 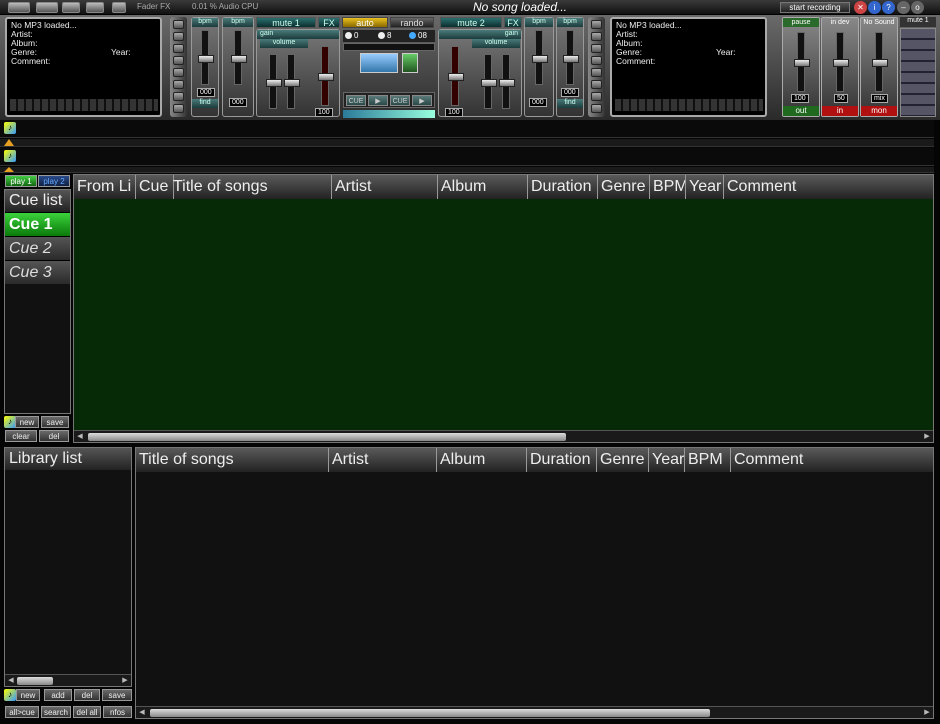 I want to click on settings-button, so click(x=119, y=7).